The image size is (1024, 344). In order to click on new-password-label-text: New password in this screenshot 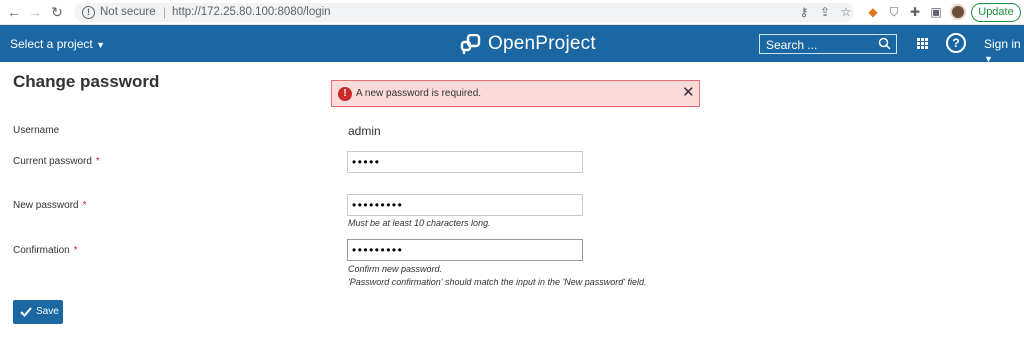, I will do `click(46, 205)`.